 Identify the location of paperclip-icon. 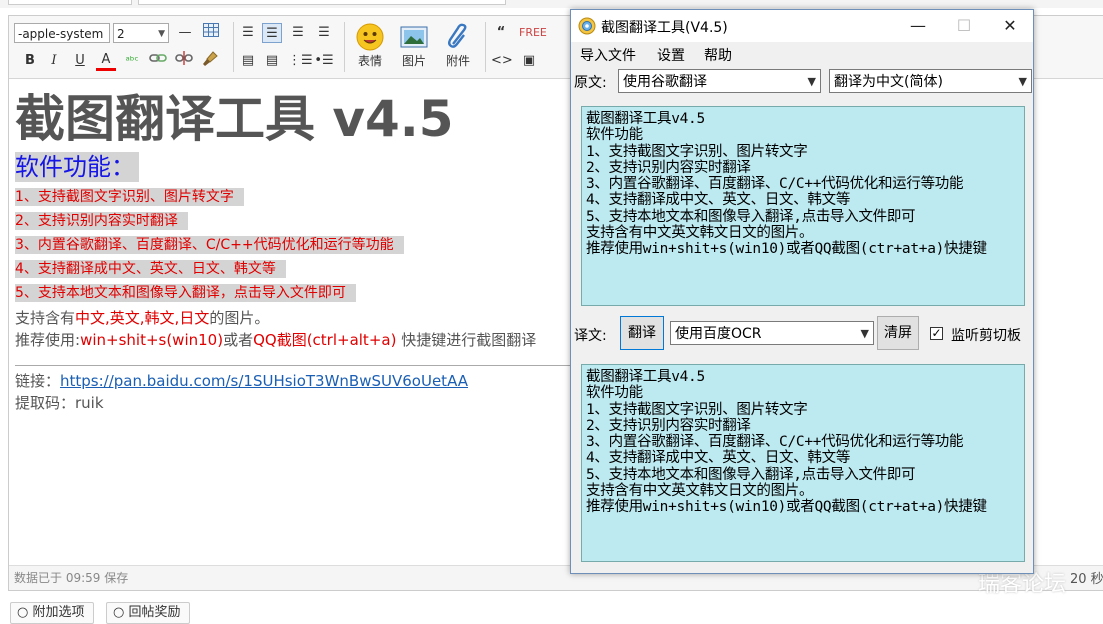
(457, 35).